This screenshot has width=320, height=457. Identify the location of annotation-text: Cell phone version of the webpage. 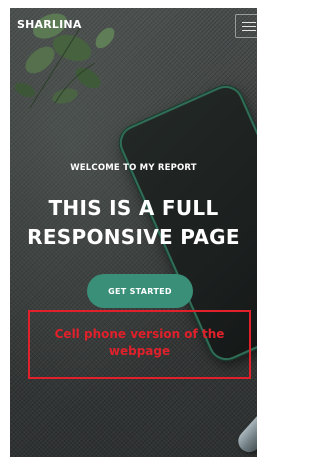
(139, 342).